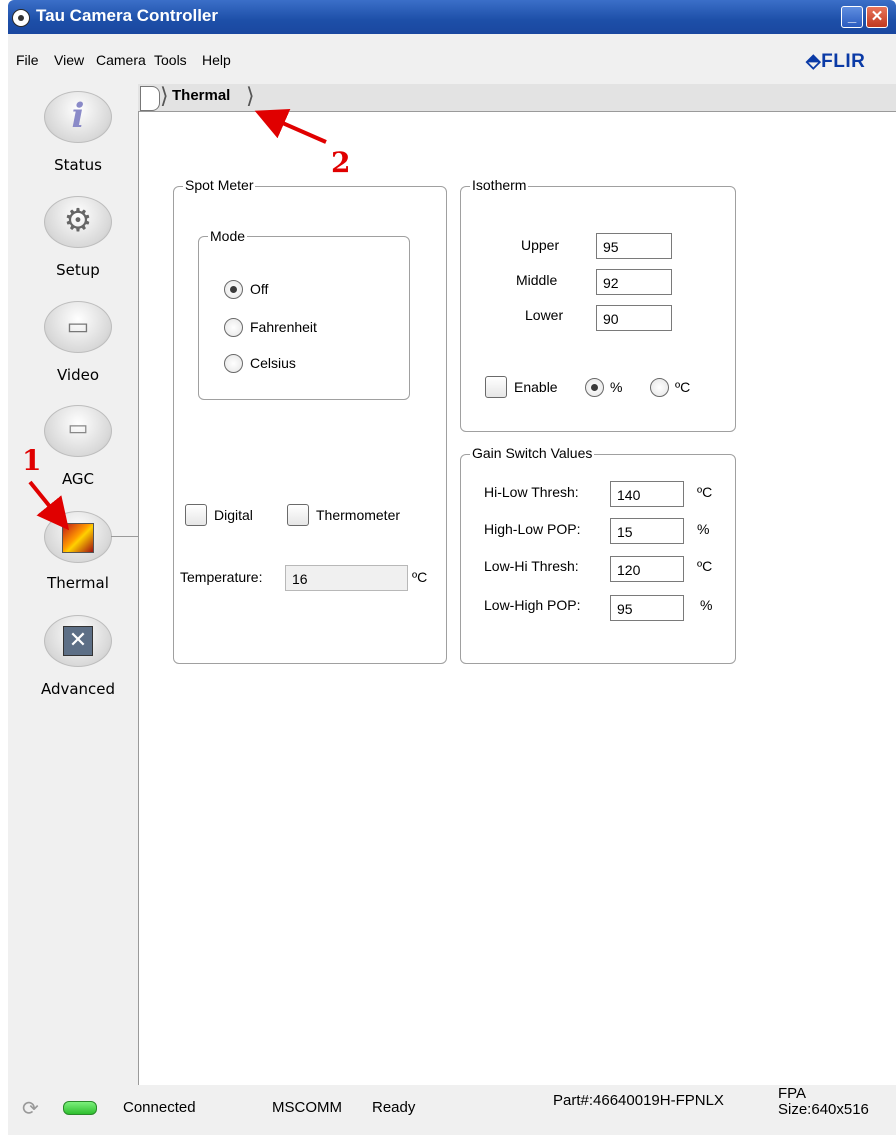 This screenshot has height=1135, width=896. I want to click on annotation-arrows, so click(177, 319).